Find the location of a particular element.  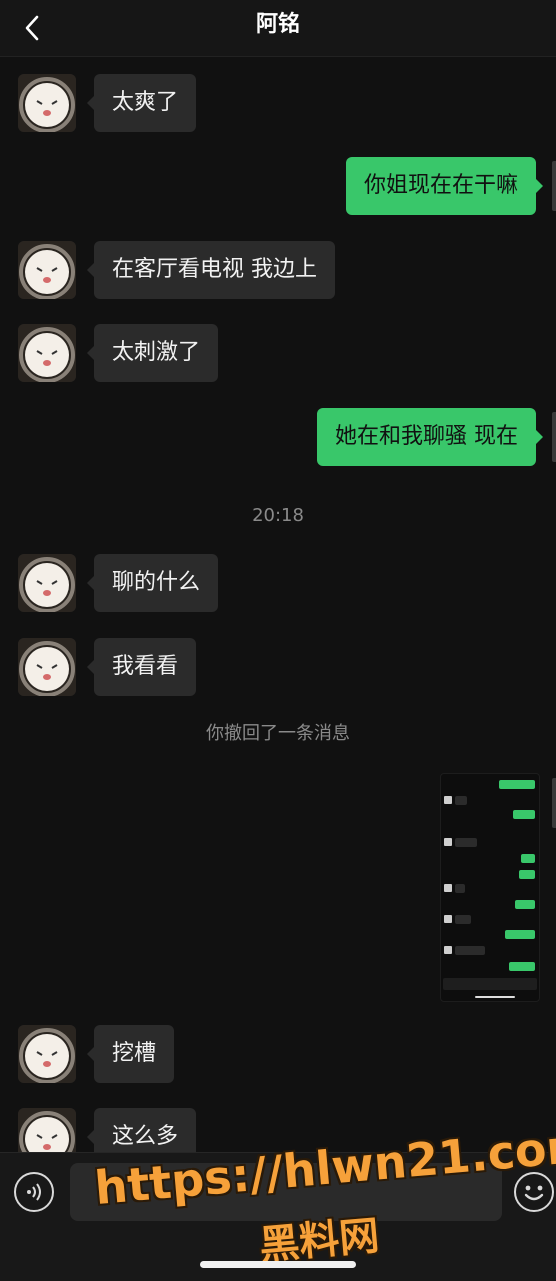

message-bubble-incoming: 我看看 is located at coordinates (141, 667).